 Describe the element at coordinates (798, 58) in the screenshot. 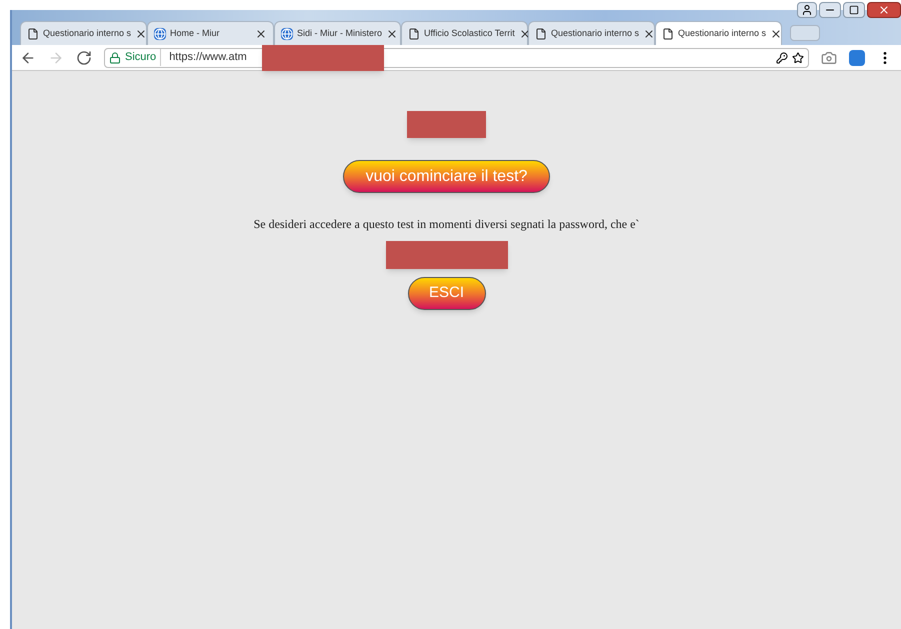

I see `star-icon` at that location.